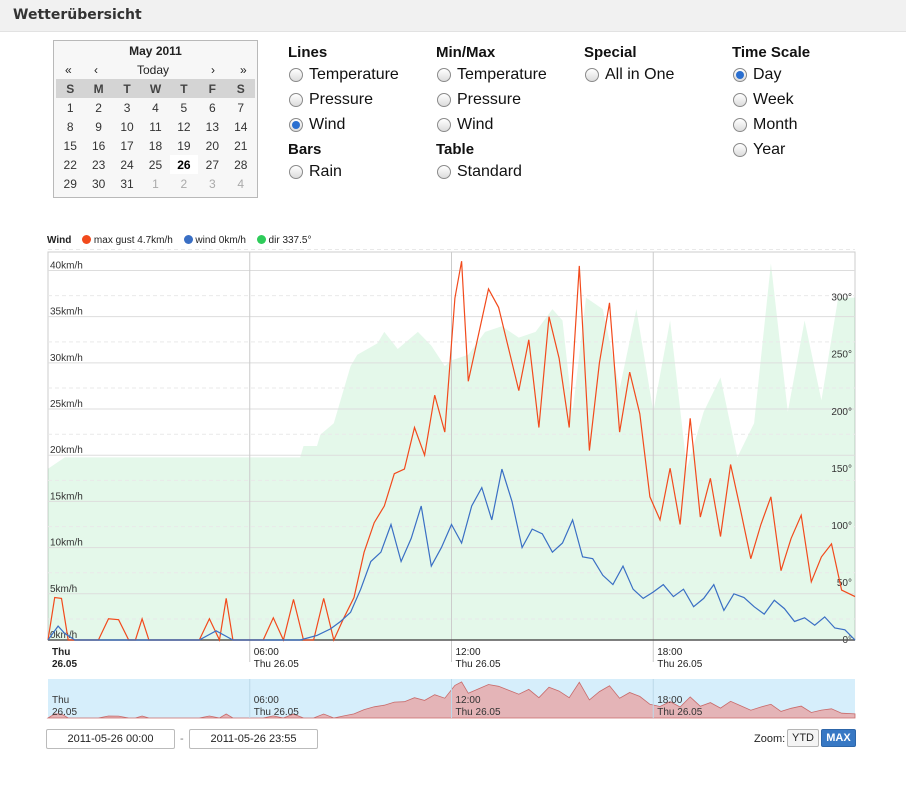 The image size is (906, 799). I want to click on range-from-input: 2011-05-26 00:00, so click(110, 739).